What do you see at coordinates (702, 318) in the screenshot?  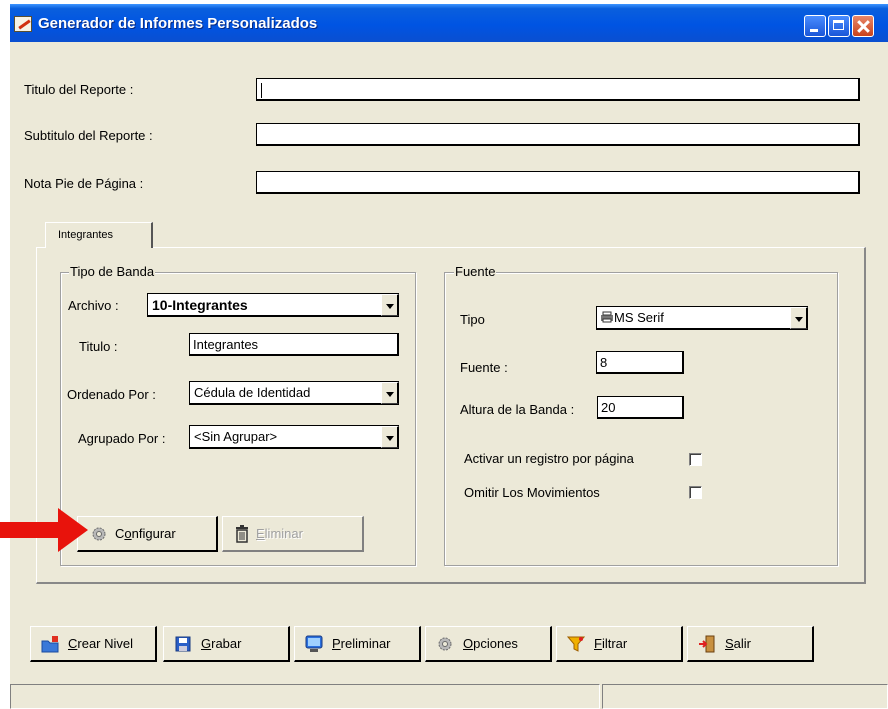 I see `font-type-select: MS Serif` at bounding box center [702, 318].